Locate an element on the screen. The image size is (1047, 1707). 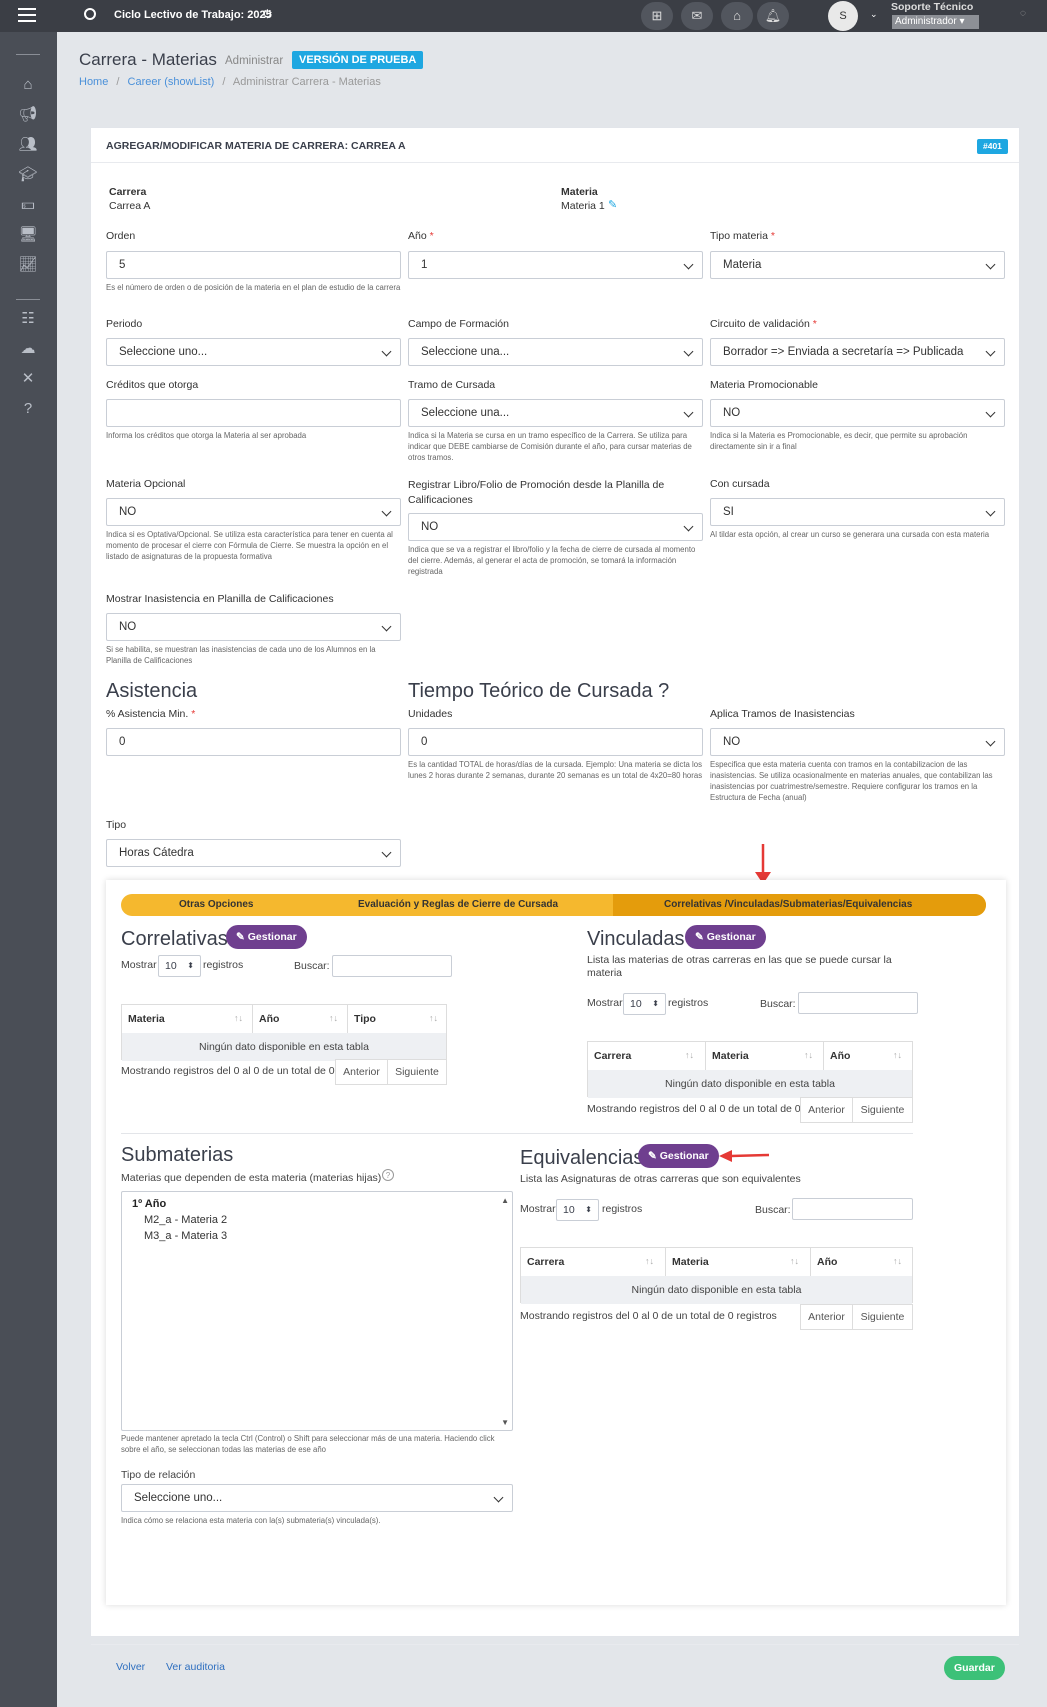
scroll-up-icon: ▲ is located at coordinates (505, 1200).